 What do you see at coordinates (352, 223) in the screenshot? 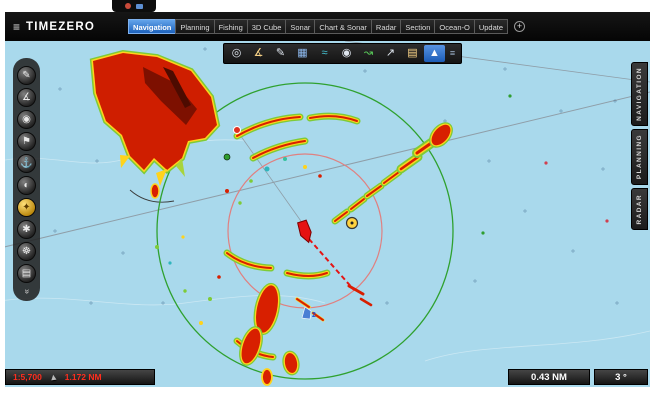
I see `target-marker-dot` at bounding box center [352, 223].